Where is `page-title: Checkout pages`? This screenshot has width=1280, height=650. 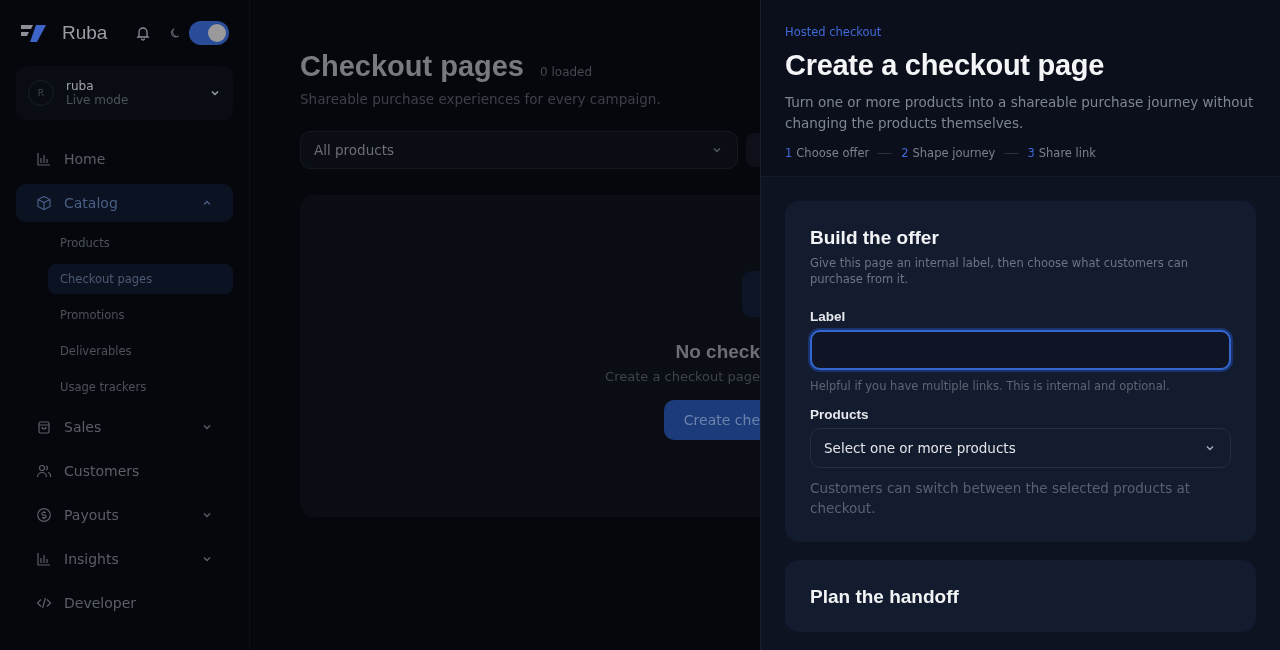 page-title: Checkout pages is located at coordinates (412, 66).